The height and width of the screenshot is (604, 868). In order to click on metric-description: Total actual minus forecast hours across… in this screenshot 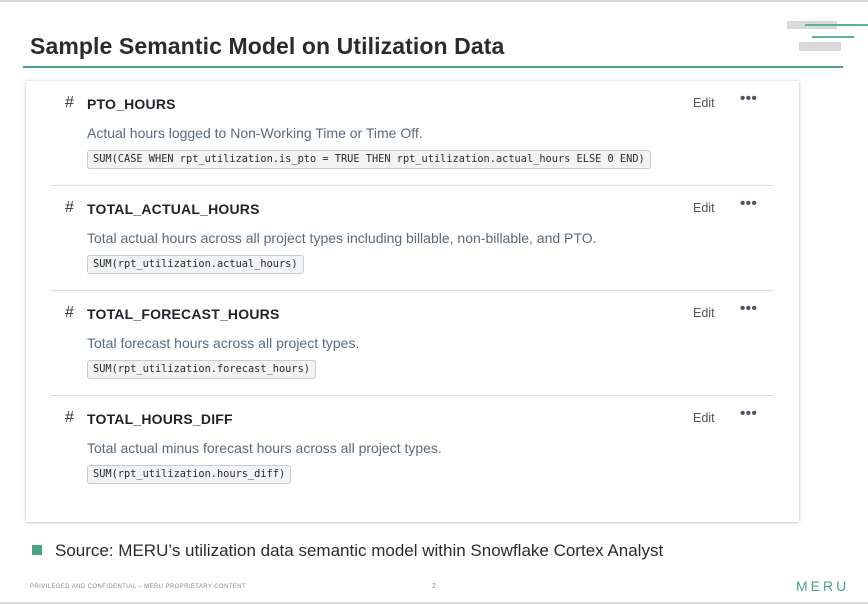, I will do `click(264, 448)`.